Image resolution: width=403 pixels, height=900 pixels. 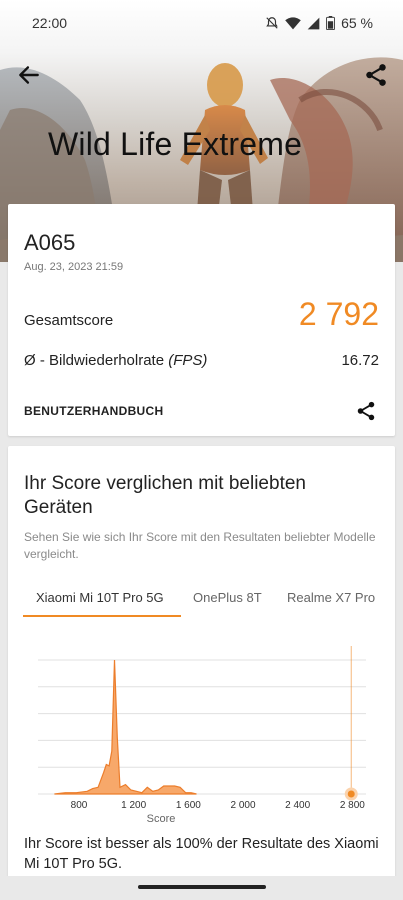 I want to click on device-score-marker, so click(x=351, y=794).